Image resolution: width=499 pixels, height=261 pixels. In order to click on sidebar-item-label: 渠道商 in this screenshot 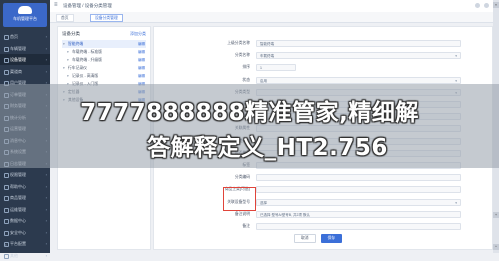, I will do `click(16, 71)`.